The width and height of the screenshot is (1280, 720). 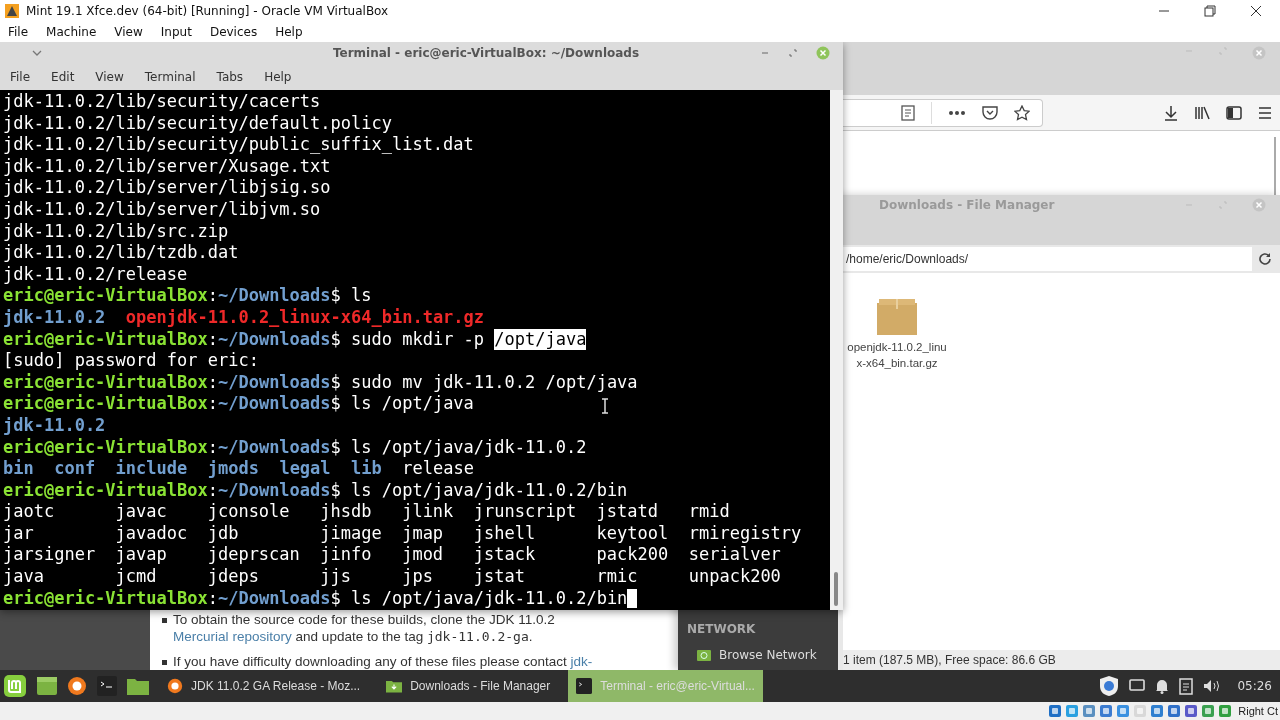 I want to click on clipboard-icon, so click(x=1186, y=686).